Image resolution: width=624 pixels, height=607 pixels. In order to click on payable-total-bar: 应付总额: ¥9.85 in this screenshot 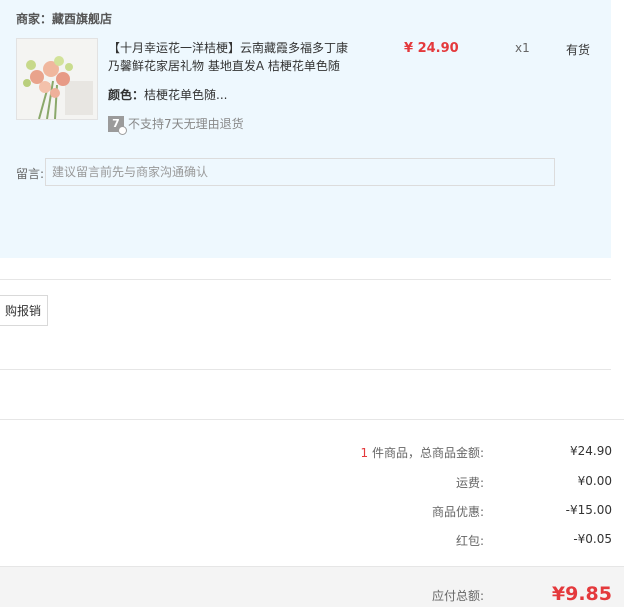, I will do `click(312, 586)`.